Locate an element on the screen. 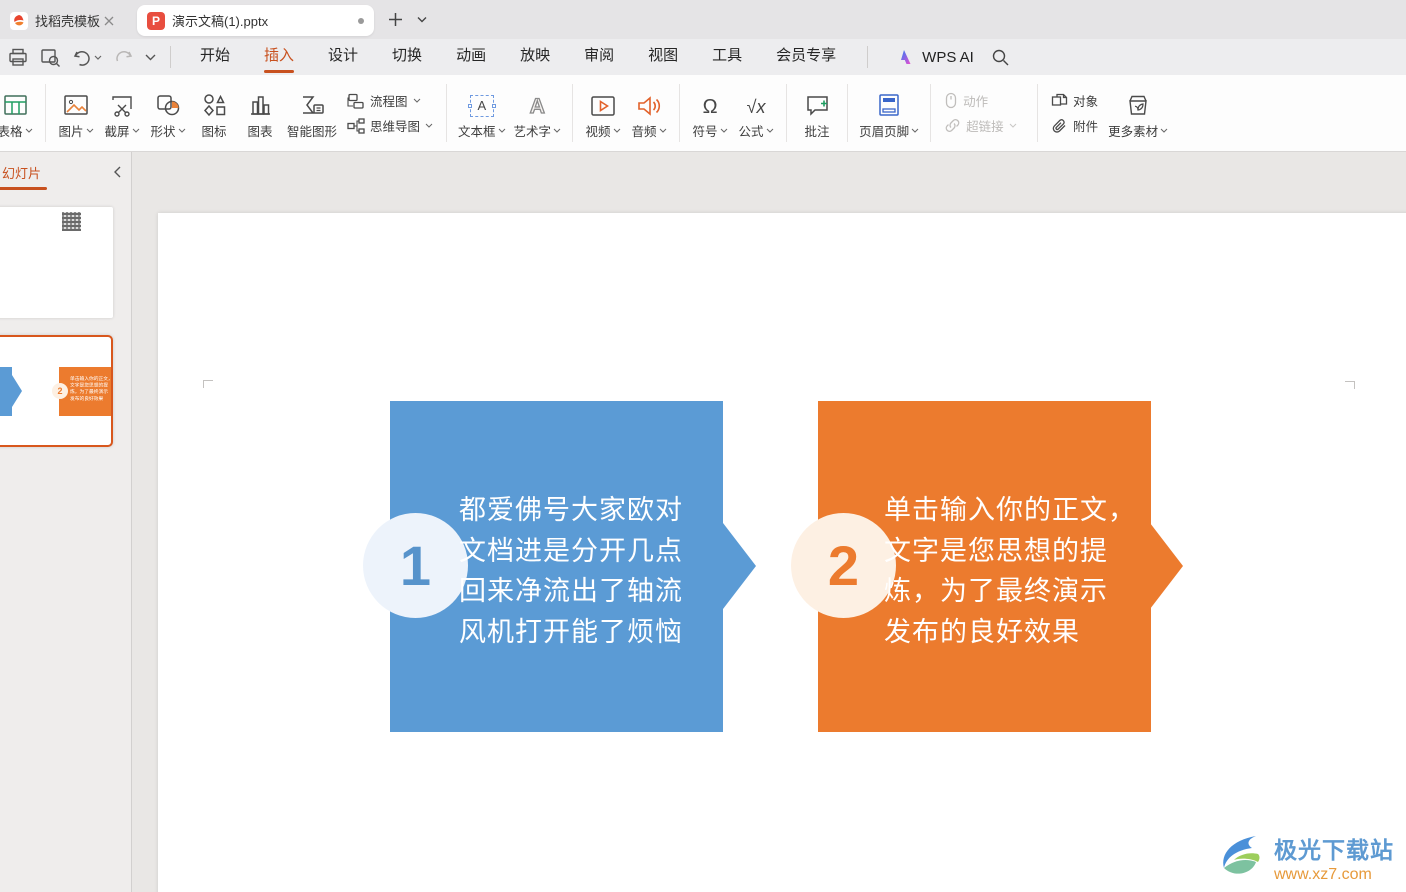  action-button: 动作 is located at coordinates (984, 100).